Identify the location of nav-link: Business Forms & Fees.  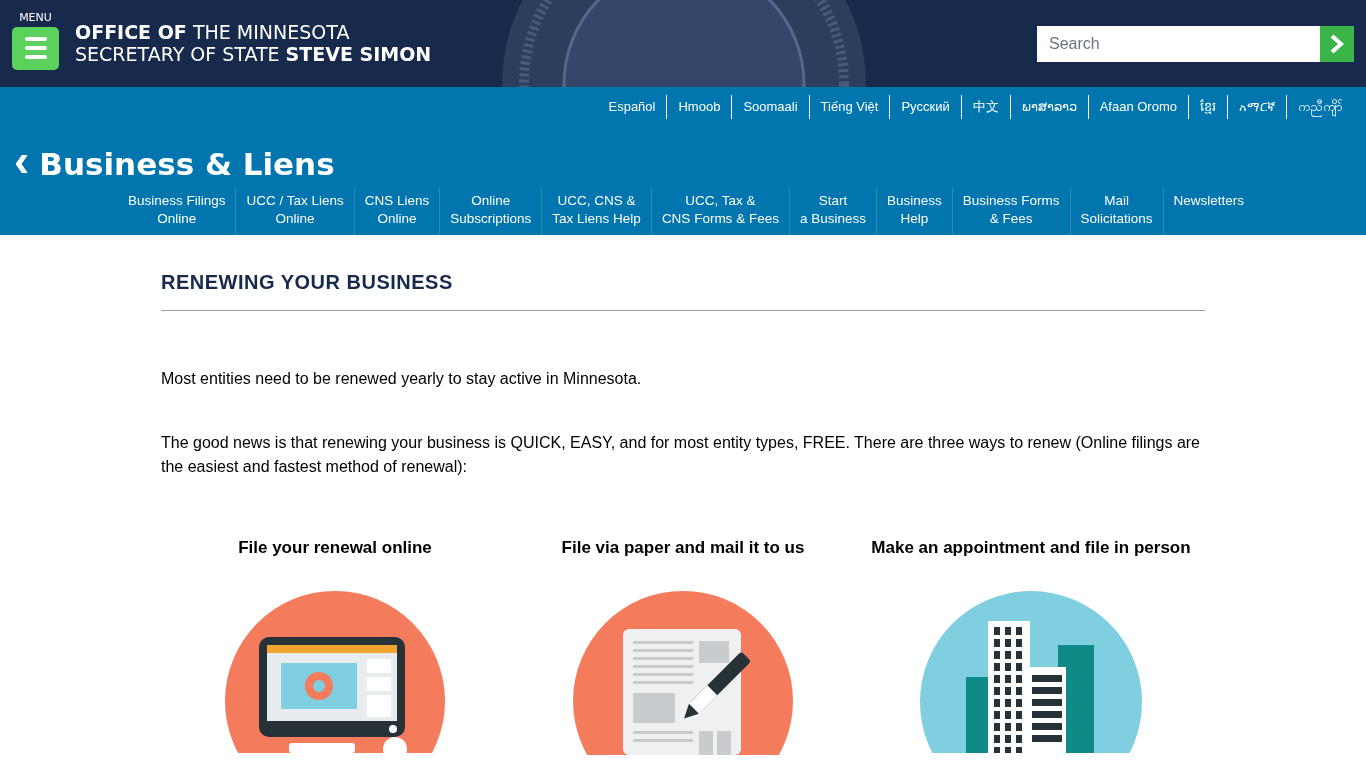
(1010, 211).